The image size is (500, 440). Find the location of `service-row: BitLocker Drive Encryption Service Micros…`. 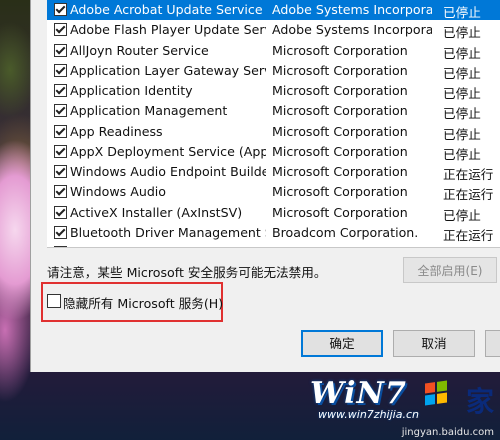

service-row: BitLocker Drive Encryption Service Micros… is located at coordinates (273, 245).